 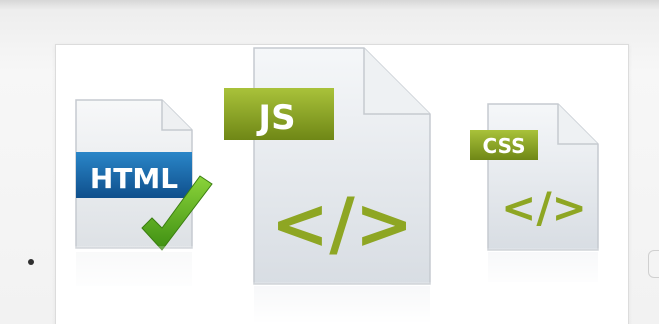 I want to click on html-document-icon: HTML, so click(x=145, y=197).